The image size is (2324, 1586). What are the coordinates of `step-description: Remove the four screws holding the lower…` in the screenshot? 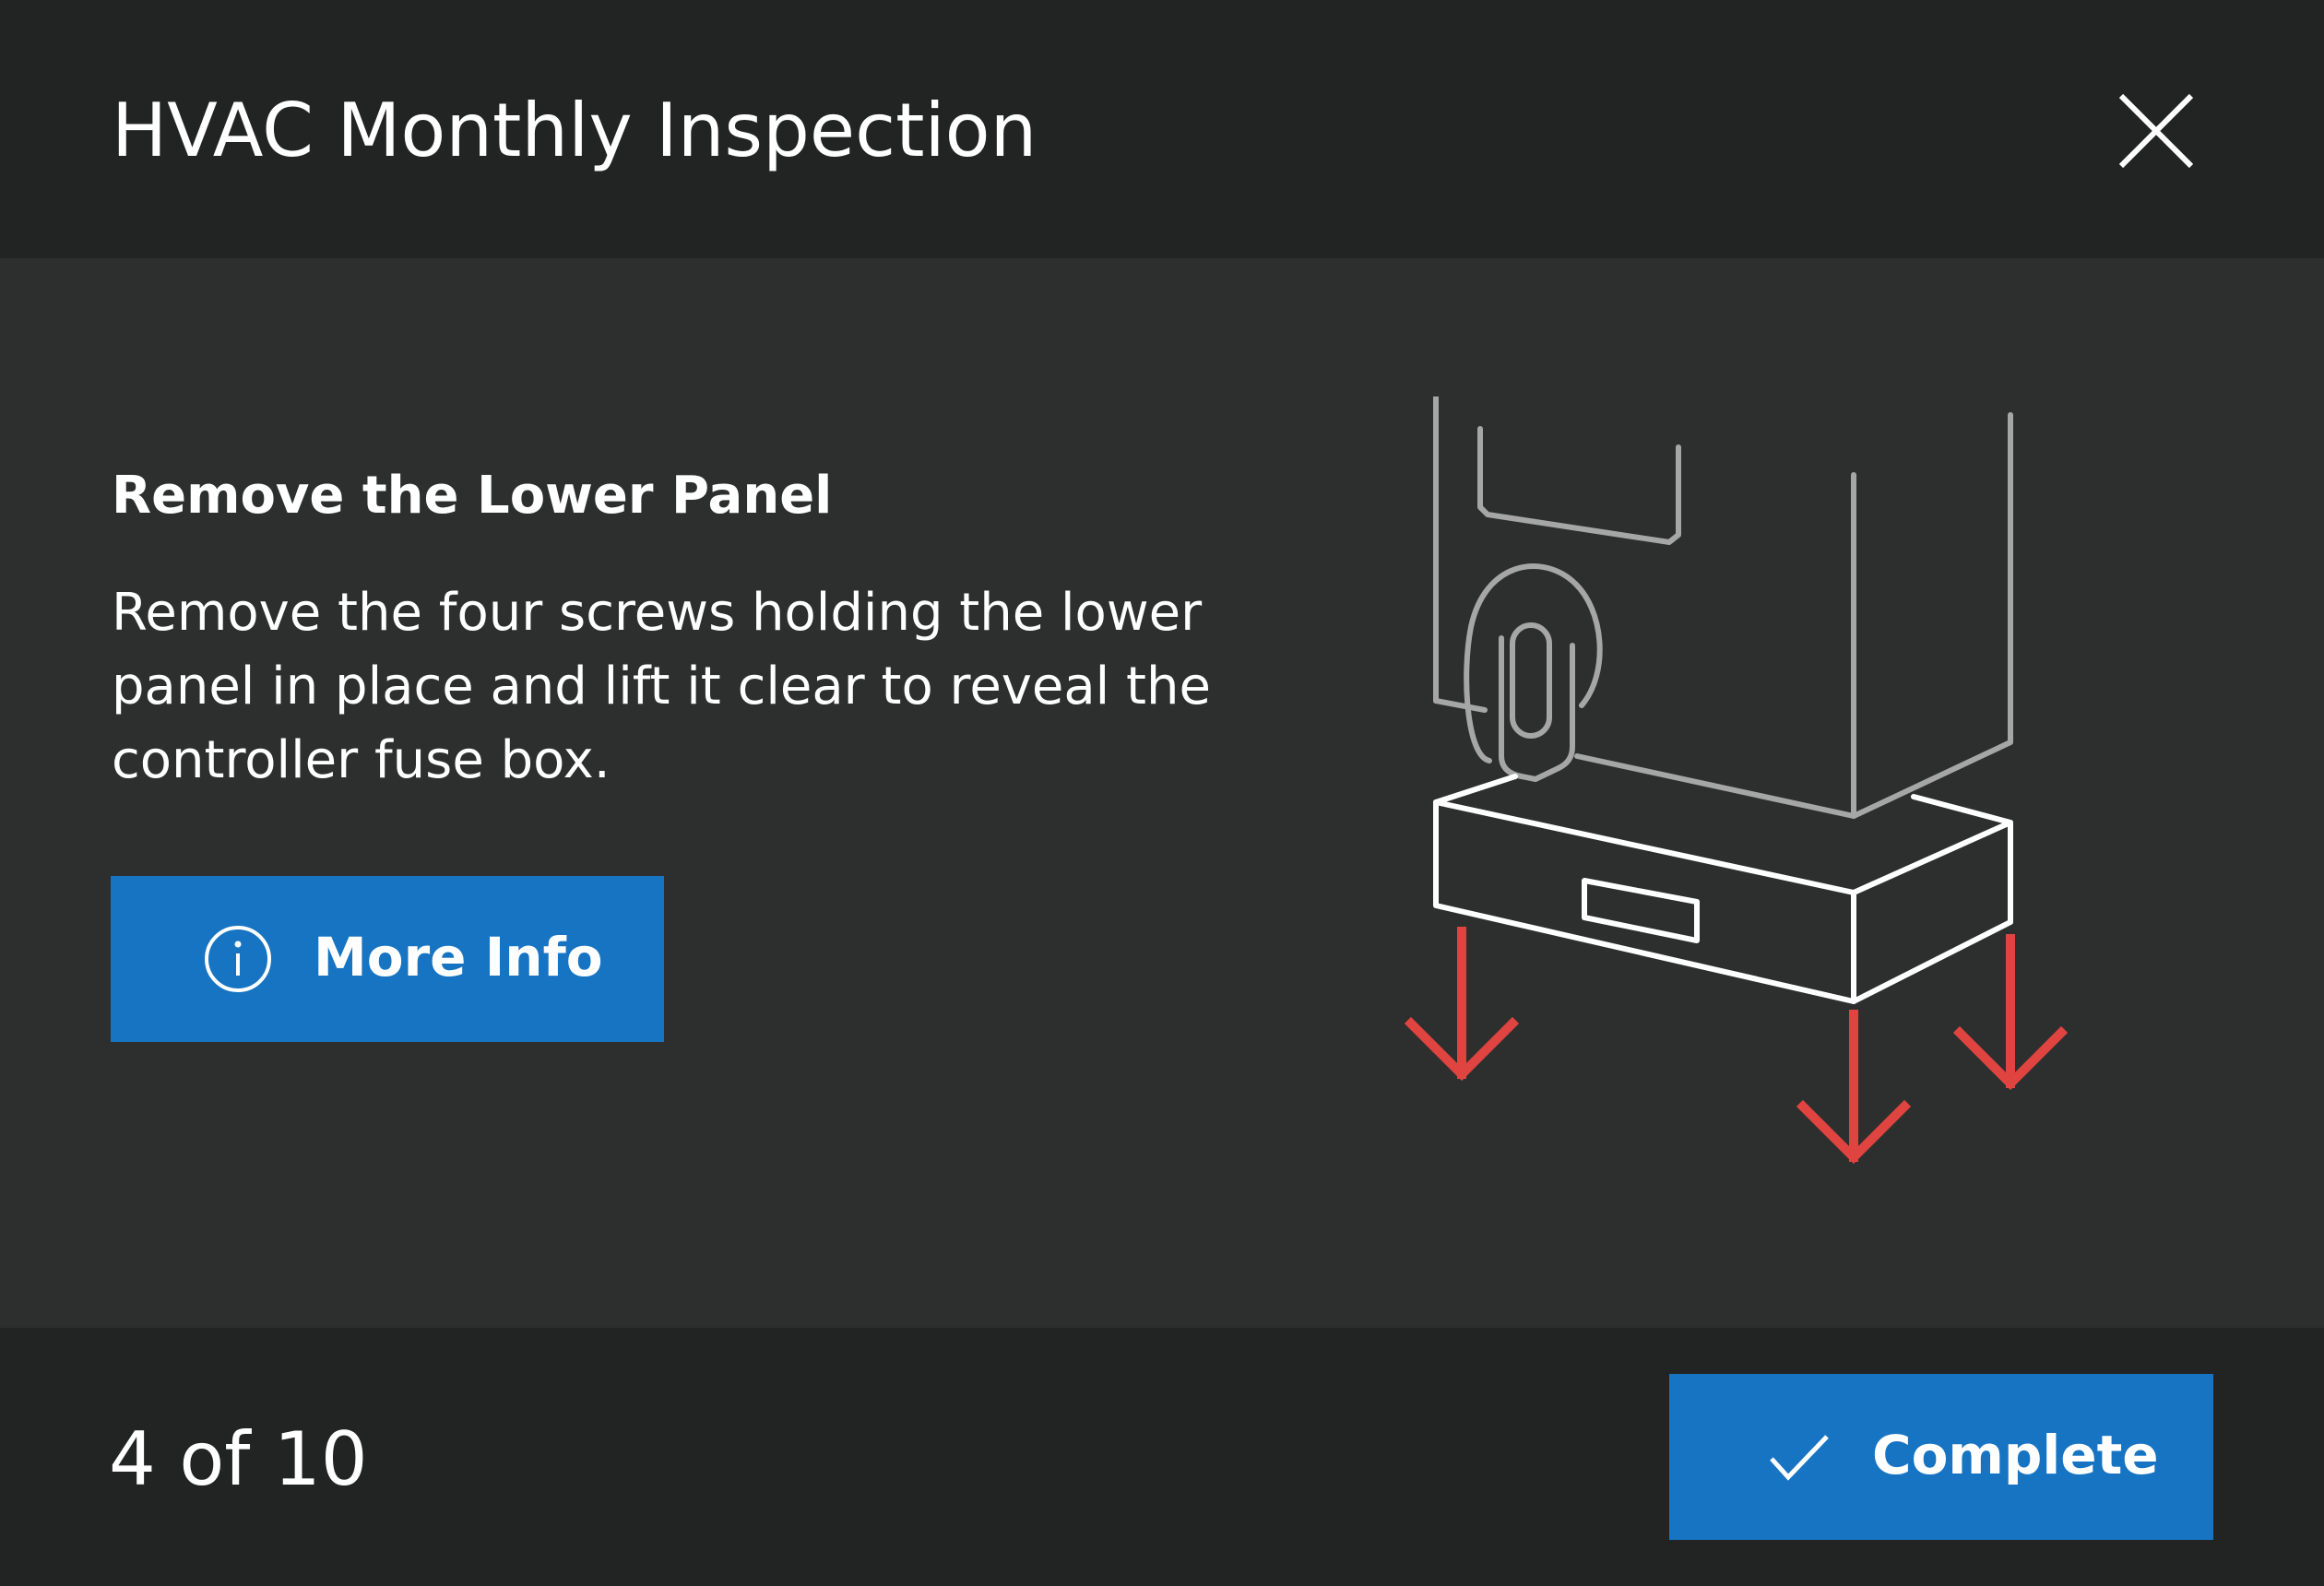 It's located at (661, 686).